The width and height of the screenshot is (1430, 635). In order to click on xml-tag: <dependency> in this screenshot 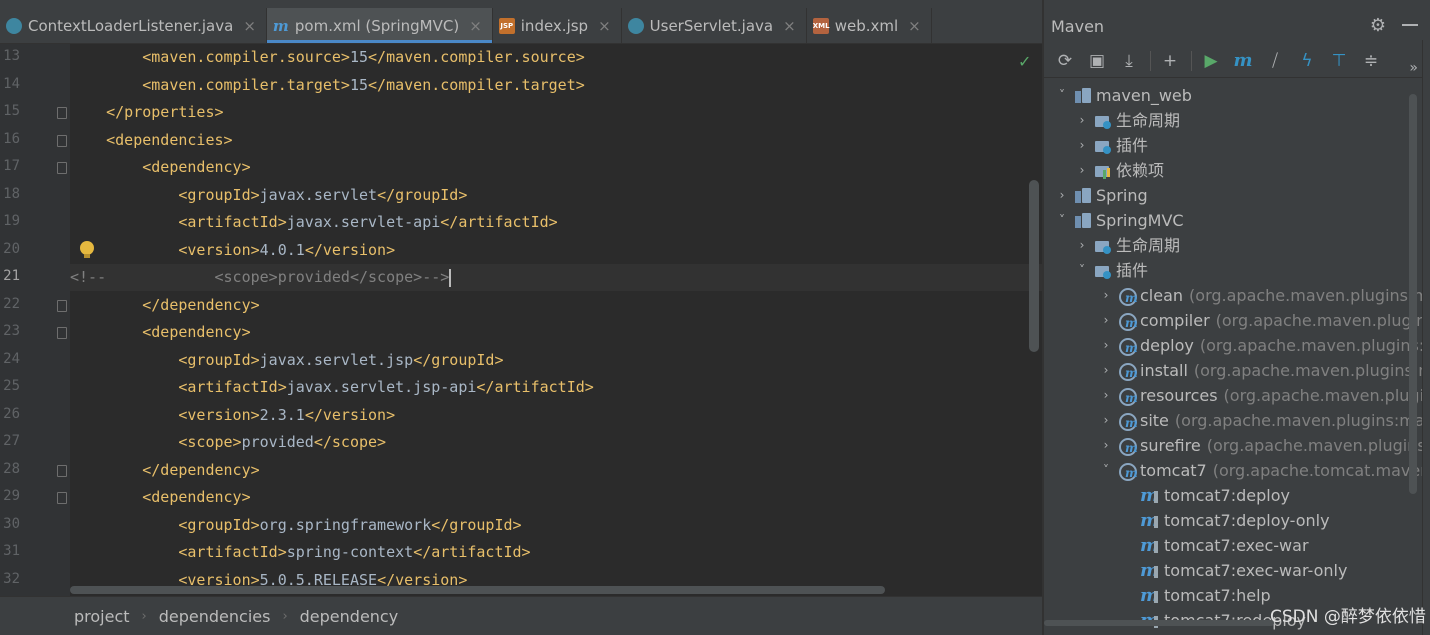, I will do `click(196, 497)`.